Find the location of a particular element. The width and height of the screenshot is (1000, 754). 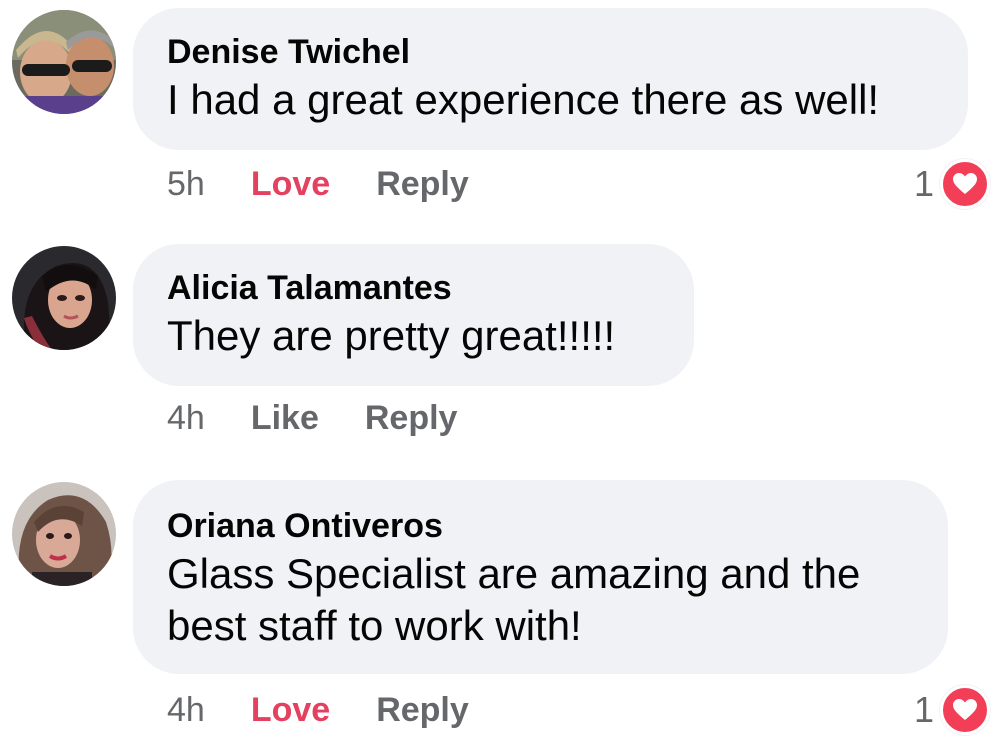

comment-actions: 5h Love Reply is located at coordinates (341, 184).